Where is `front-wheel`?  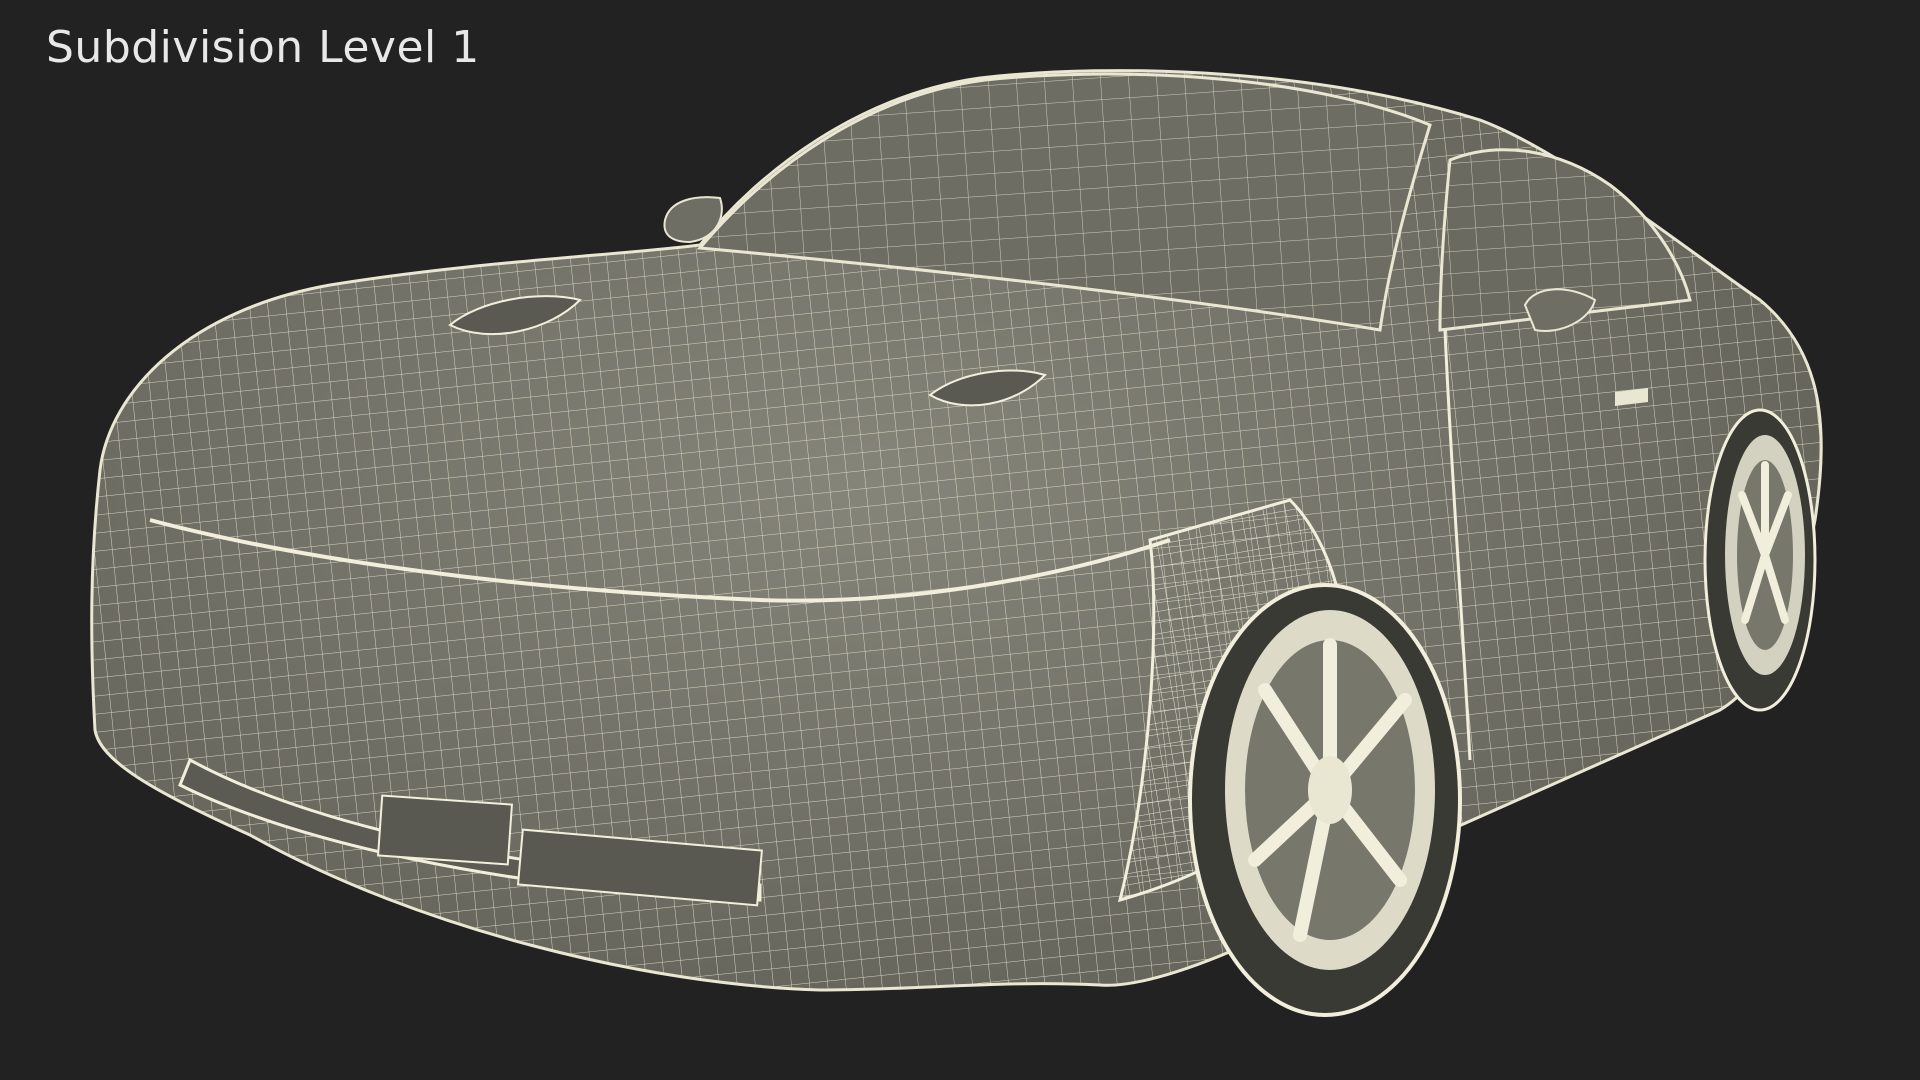 front-wheel is located at coordinates (1325, 800).